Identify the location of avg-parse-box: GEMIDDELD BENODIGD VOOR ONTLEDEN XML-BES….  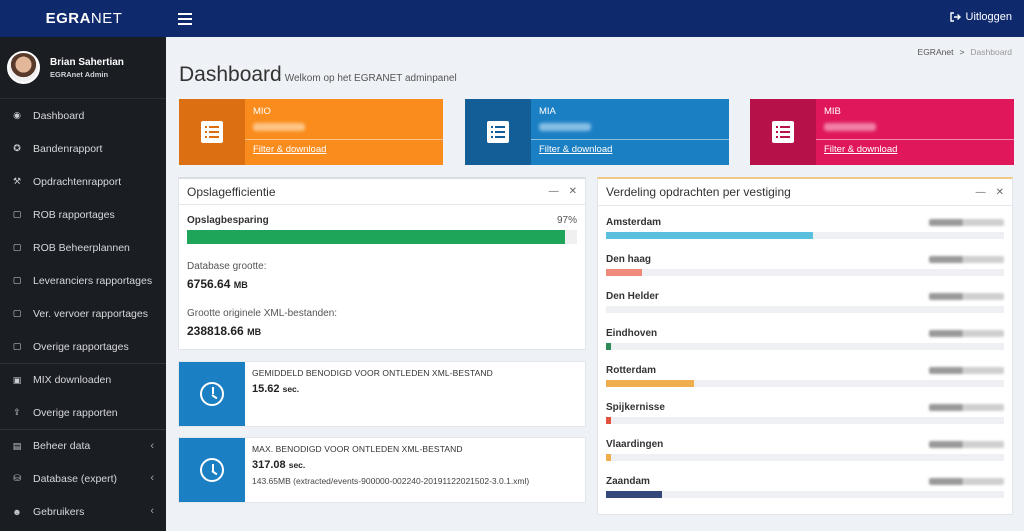
(382, 394).